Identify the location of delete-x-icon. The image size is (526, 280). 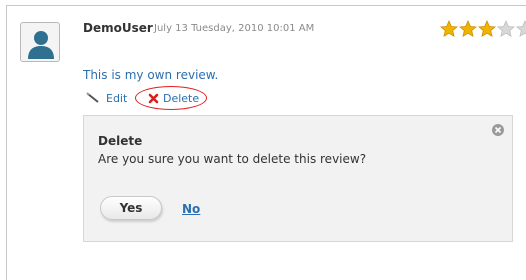
(153, 98).